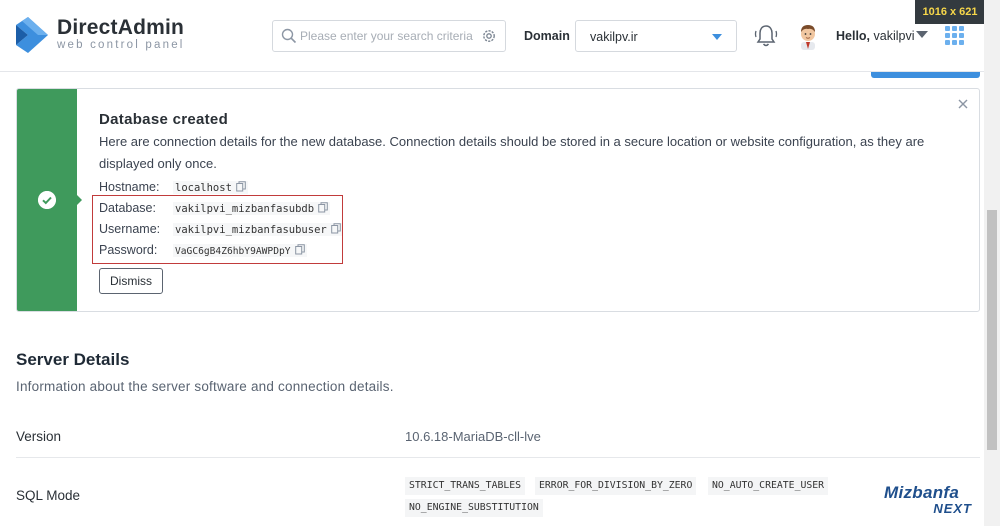 This screenshot has width=1000, height=526. What do you see at coordinates (32, 35) in the screenshot?
I see `directadmin-logo-icon` at bounding box center [32, 35].